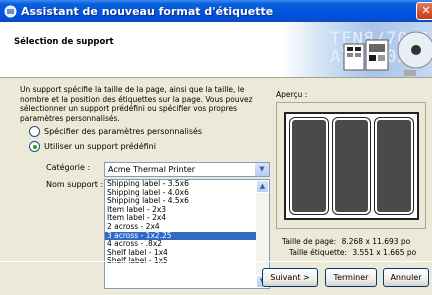 The image size is (432, 295). I want to click on preview-pane, so click(351, 165).